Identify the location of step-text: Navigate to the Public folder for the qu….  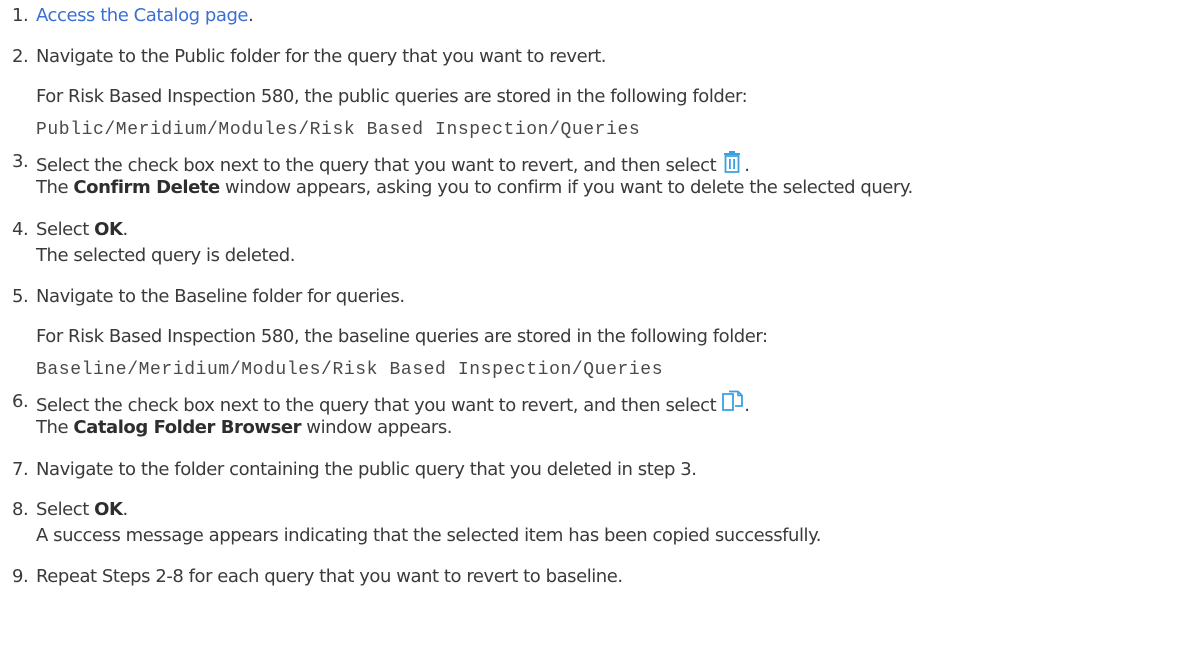
(321, 56).